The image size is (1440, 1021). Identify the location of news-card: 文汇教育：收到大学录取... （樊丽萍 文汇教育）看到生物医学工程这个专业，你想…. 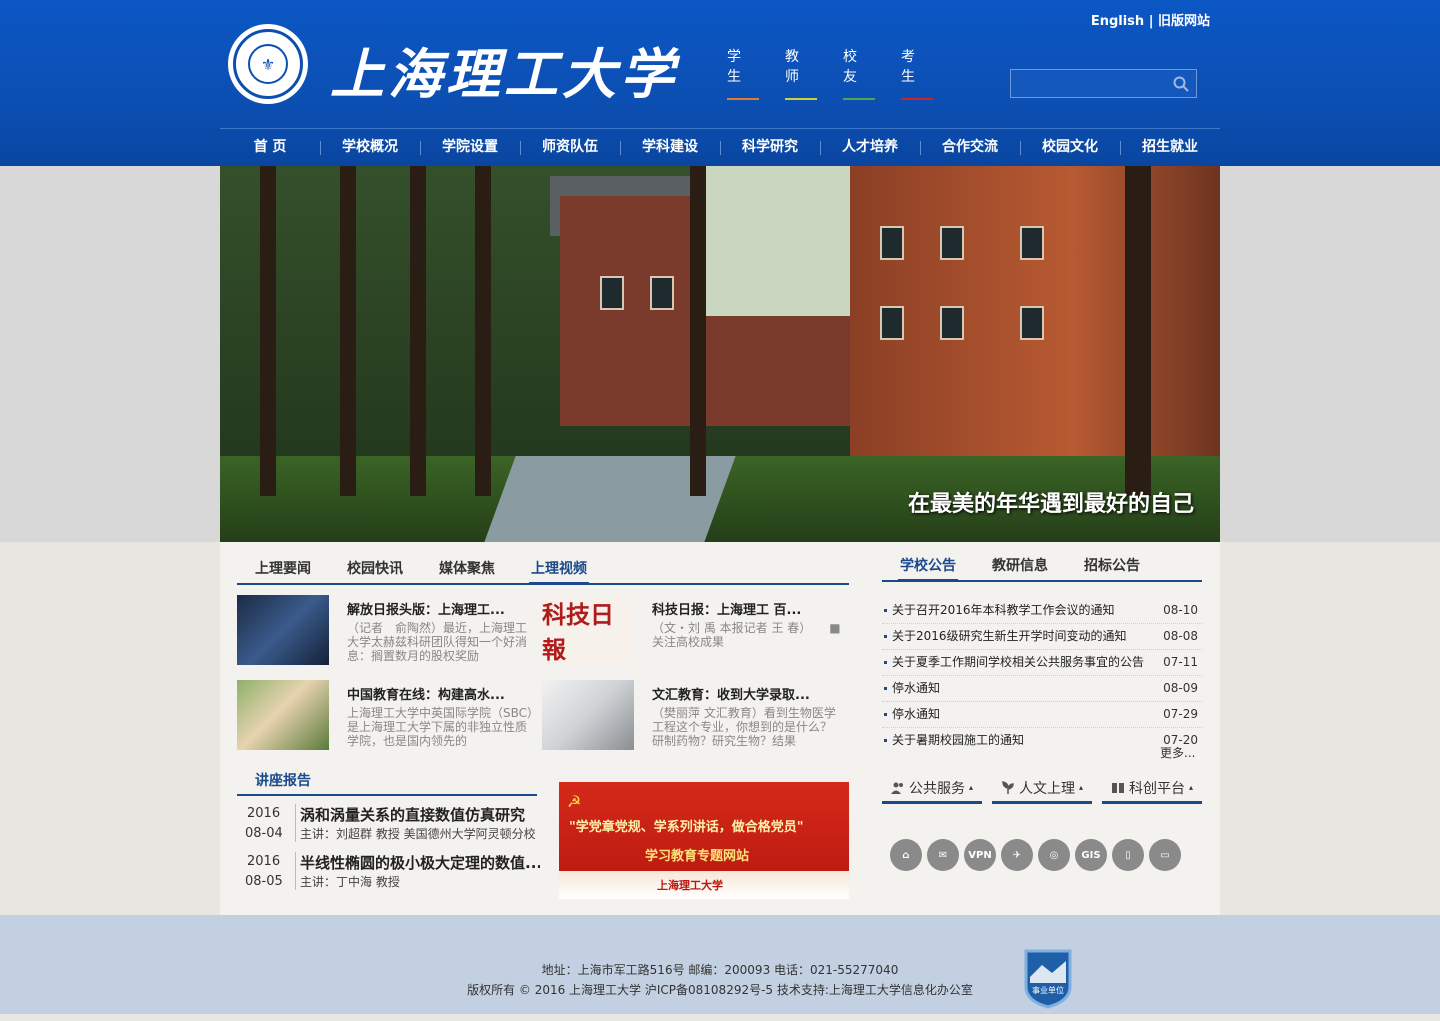
(692, 717).